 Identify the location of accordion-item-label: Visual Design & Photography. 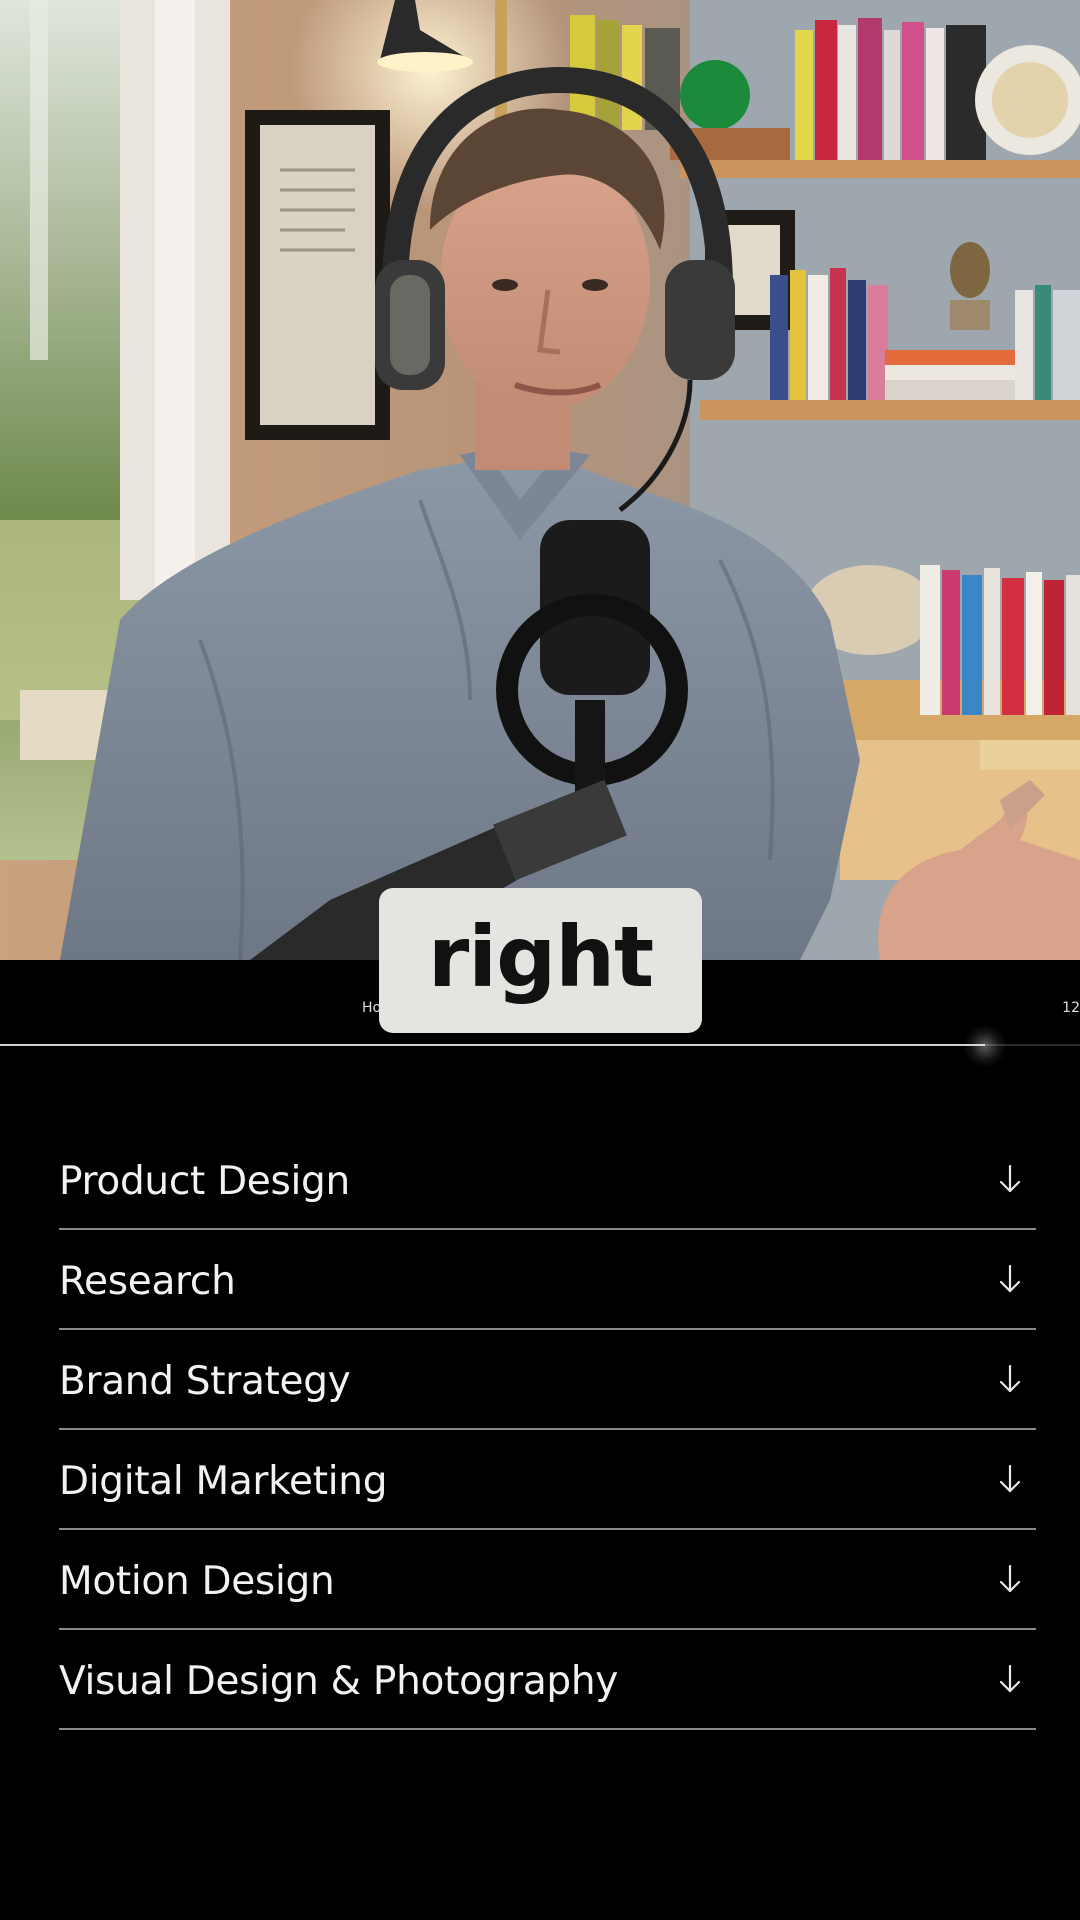
(339, 1681).